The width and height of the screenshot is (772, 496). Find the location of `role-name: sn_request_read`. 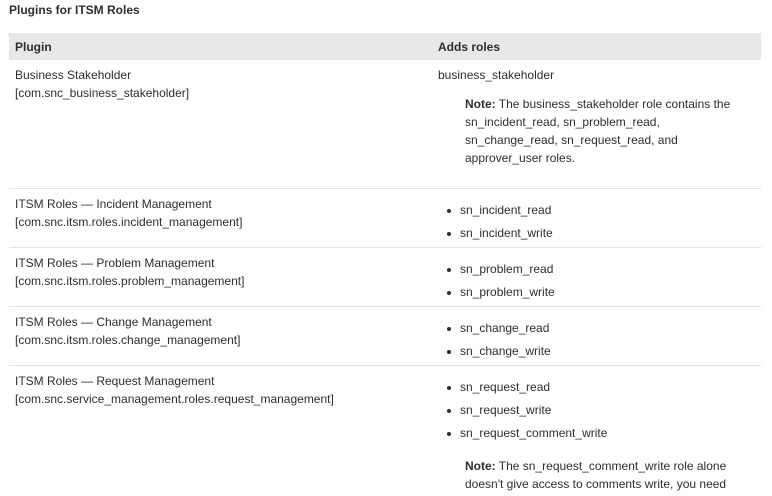

role-name: sn_request_read is located at coordinates (505, 387).